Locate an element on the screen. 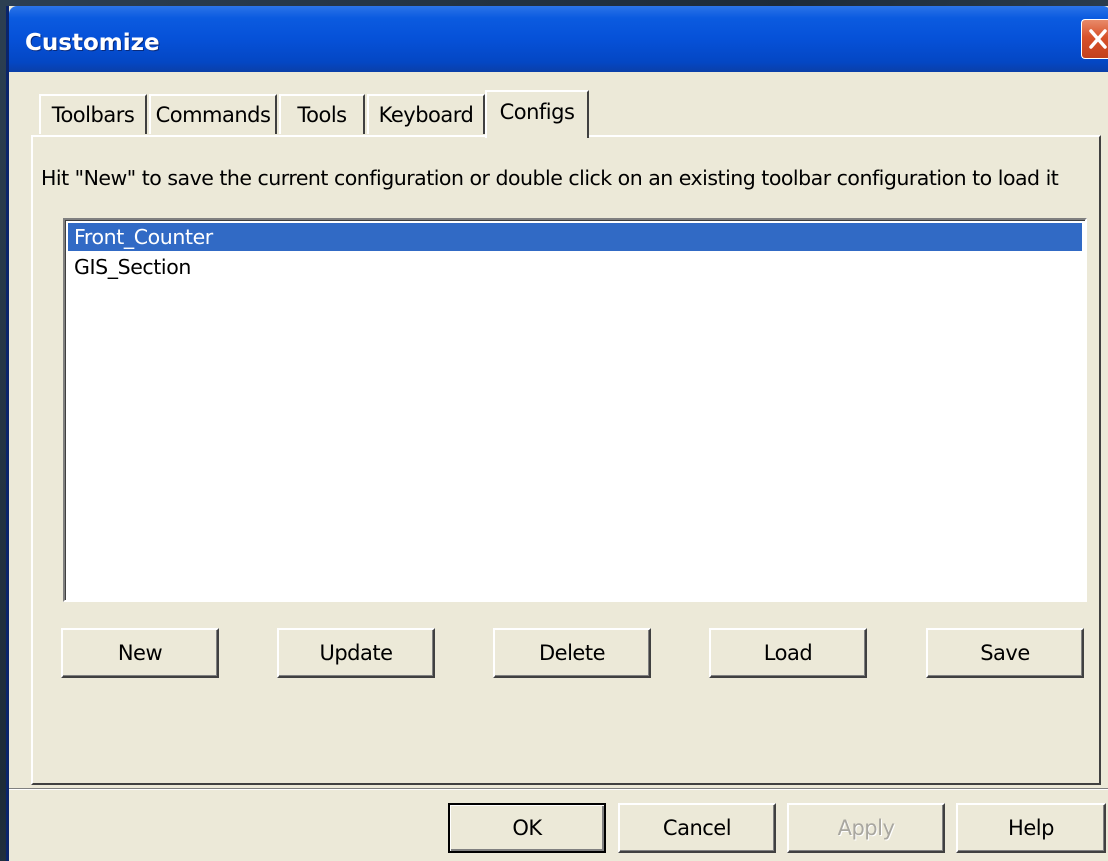  footer-separator is located at coordinates (558, 789).